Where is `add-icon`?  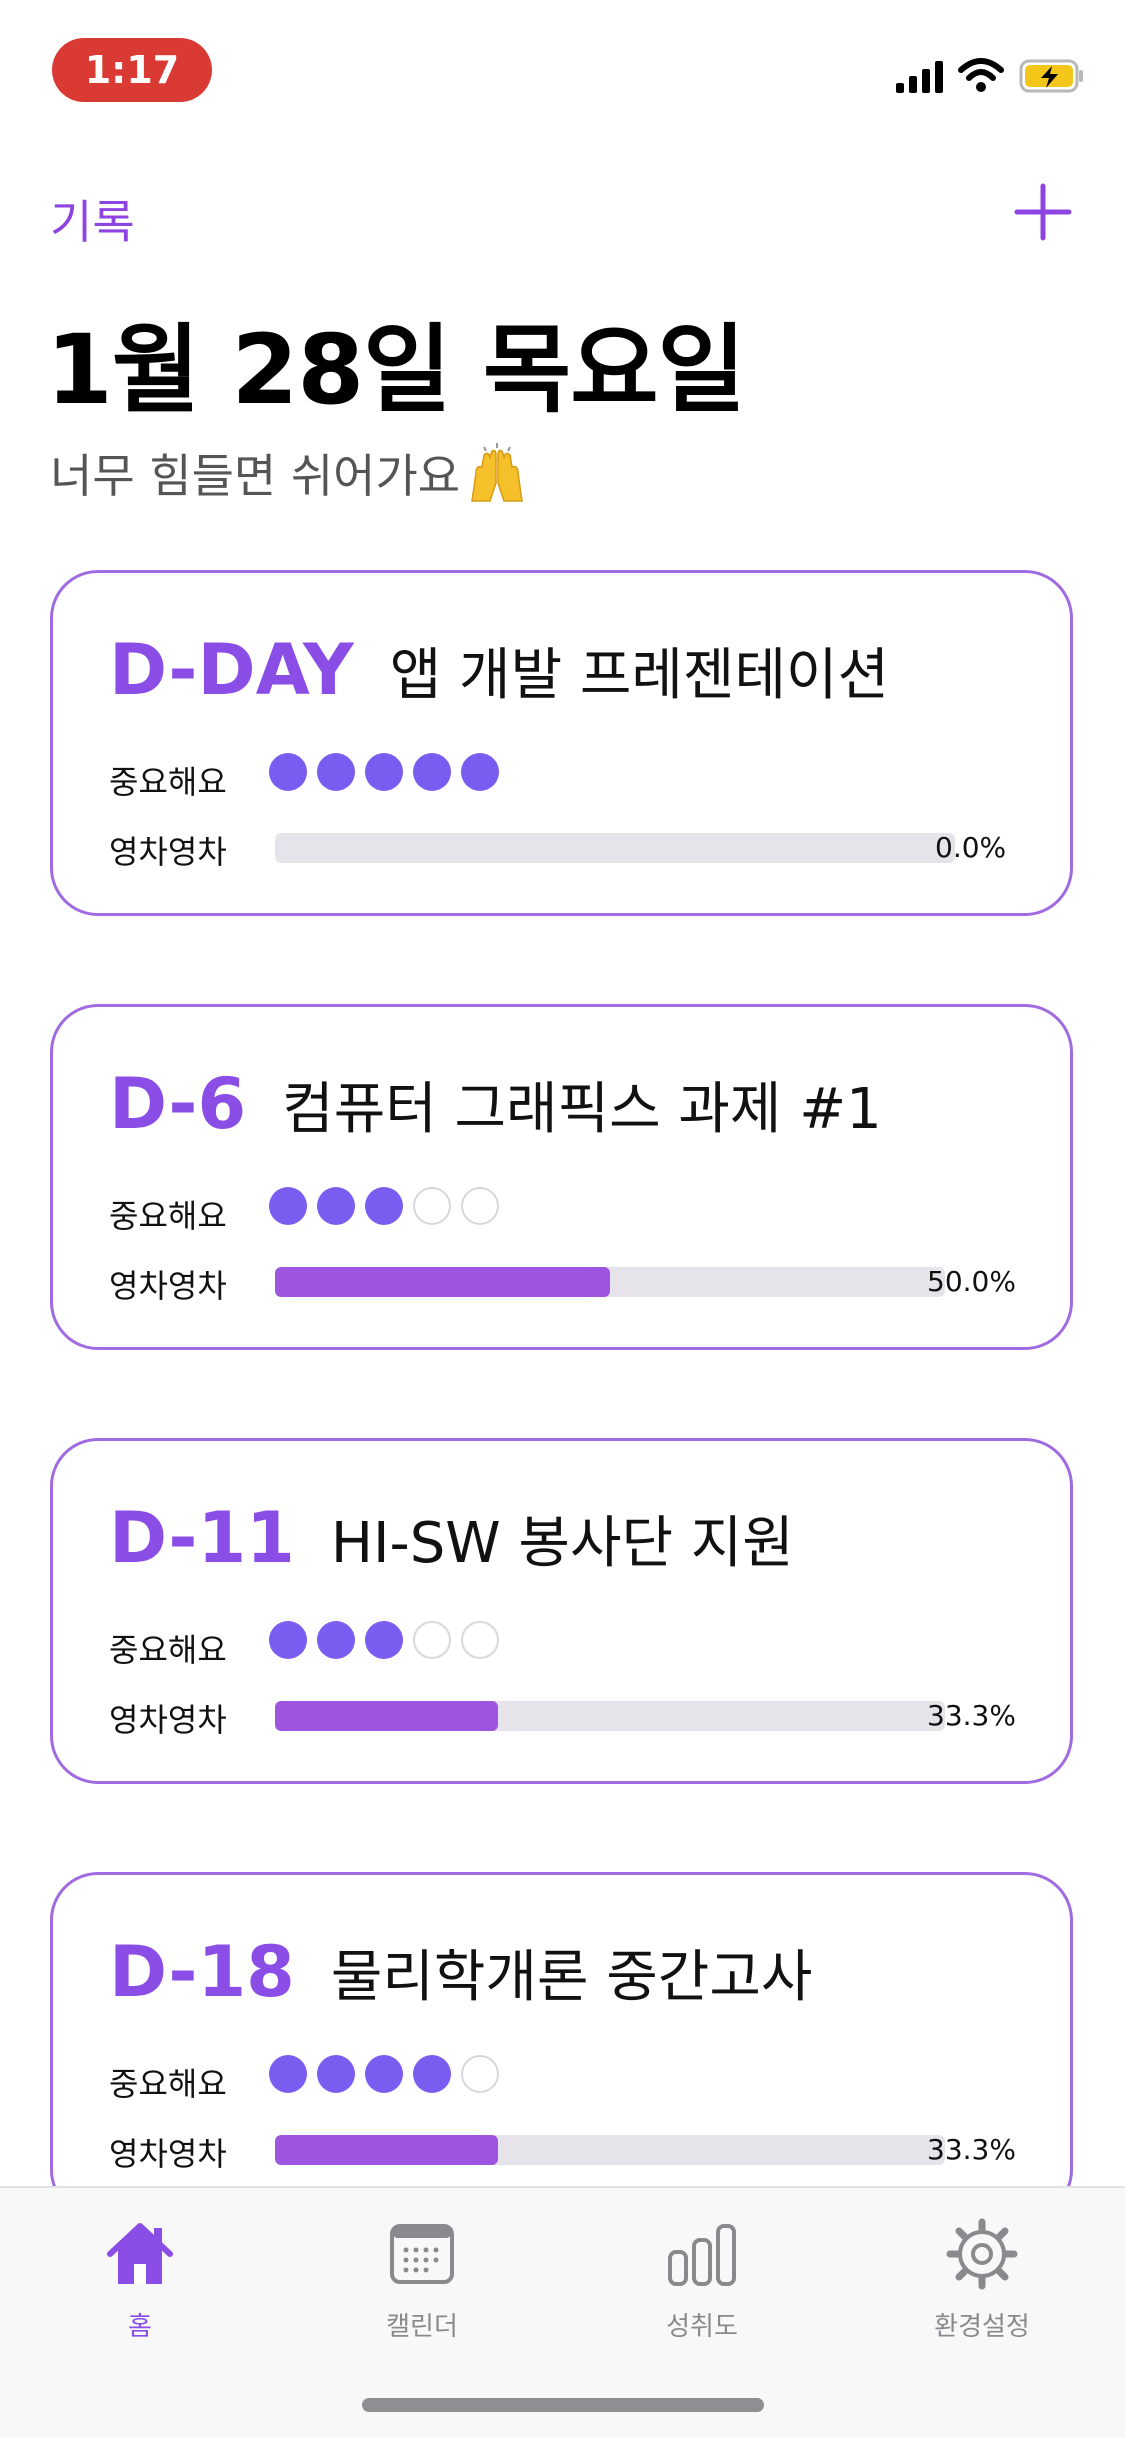
add-icon is located at coordinates (1043, 212).